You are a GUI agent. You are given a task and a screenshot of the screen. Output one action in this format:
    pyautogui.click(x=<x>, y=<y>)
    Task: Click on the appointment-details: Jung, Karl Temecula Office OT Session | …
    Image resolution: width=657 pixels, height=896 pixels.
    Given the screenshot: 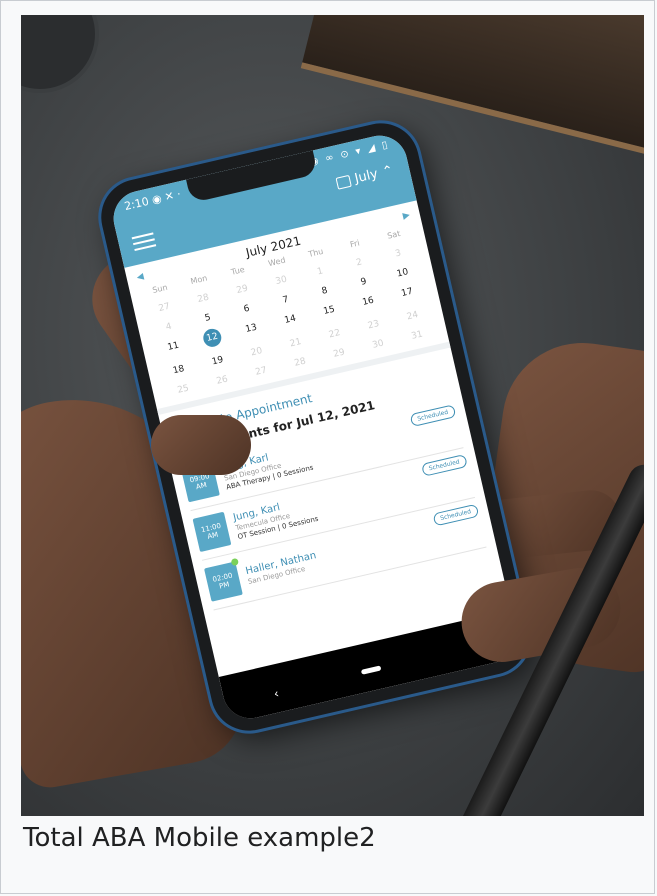 What is the action you would take?
    pyautogui.click(x=275, y=517)
    